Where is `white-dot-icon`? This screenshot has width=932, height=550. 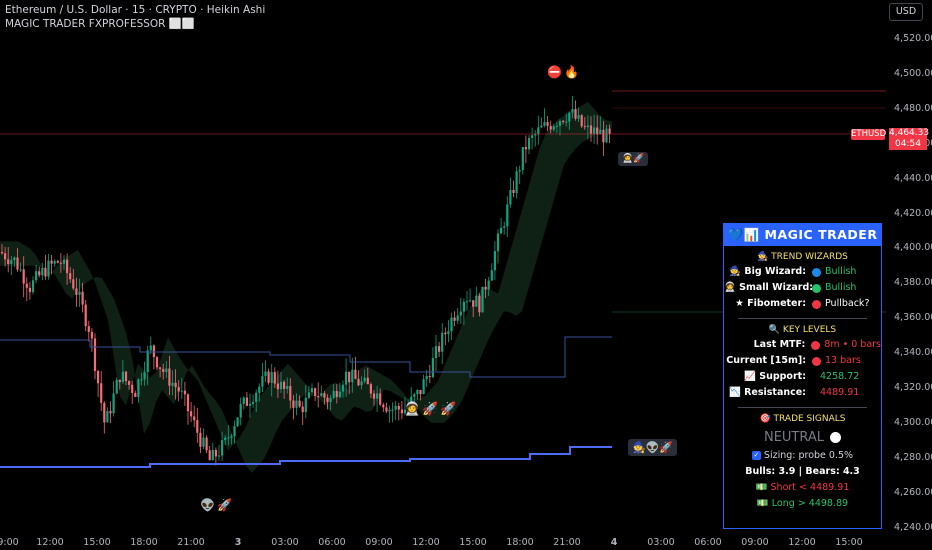
white-dot-icon is located at coordinates (836, 437).